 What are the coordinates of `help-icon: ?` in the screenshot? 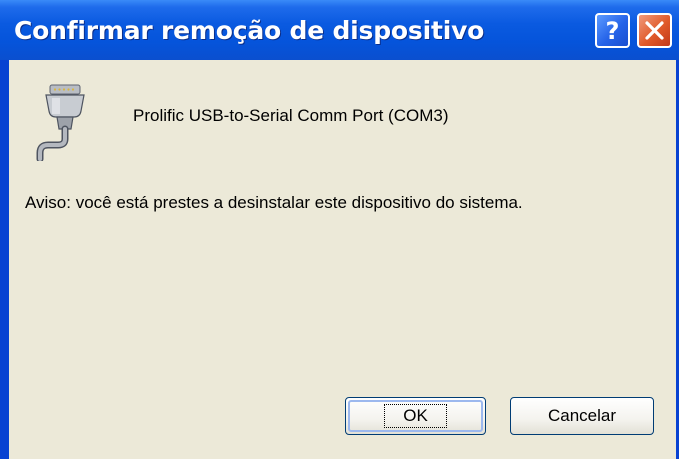 It's located at (612, 30).